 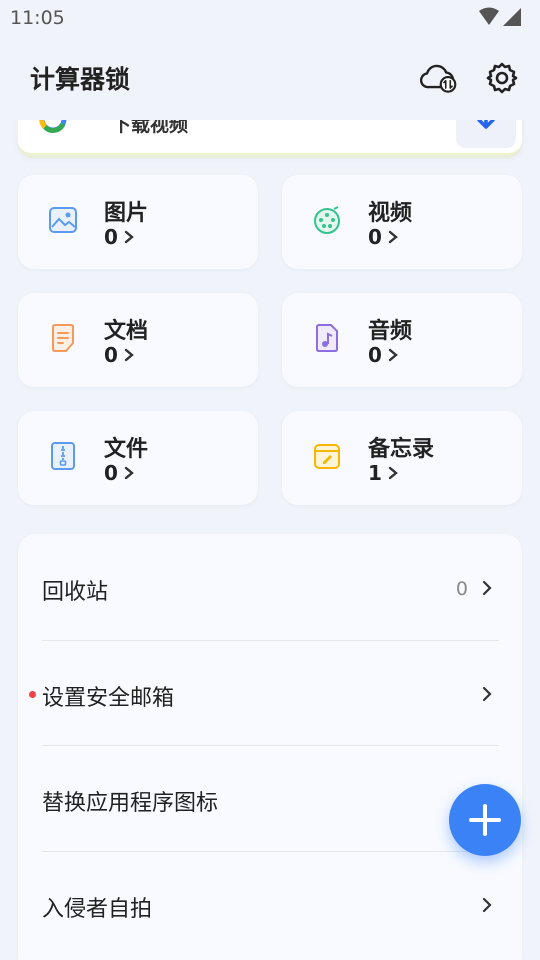 What do you see at coordinates (327, 221) in the screenshot?
I see `video-icon` at bounding box center [327, 221].